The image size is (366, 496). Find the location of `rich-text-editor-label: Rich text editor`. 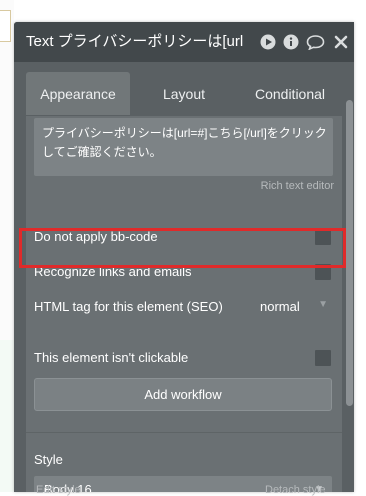

rich-text-editor-label: Rich text editor is located at coordinates (297, 186).